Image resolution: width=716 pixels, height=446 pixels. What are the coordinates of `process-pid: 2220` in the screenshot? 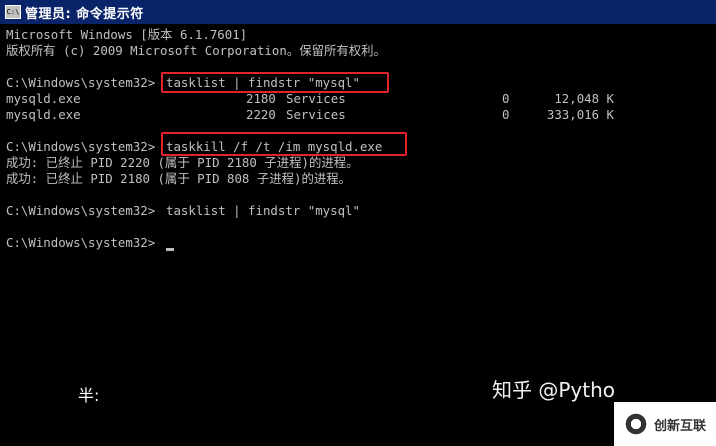 It's located at (261, 114).